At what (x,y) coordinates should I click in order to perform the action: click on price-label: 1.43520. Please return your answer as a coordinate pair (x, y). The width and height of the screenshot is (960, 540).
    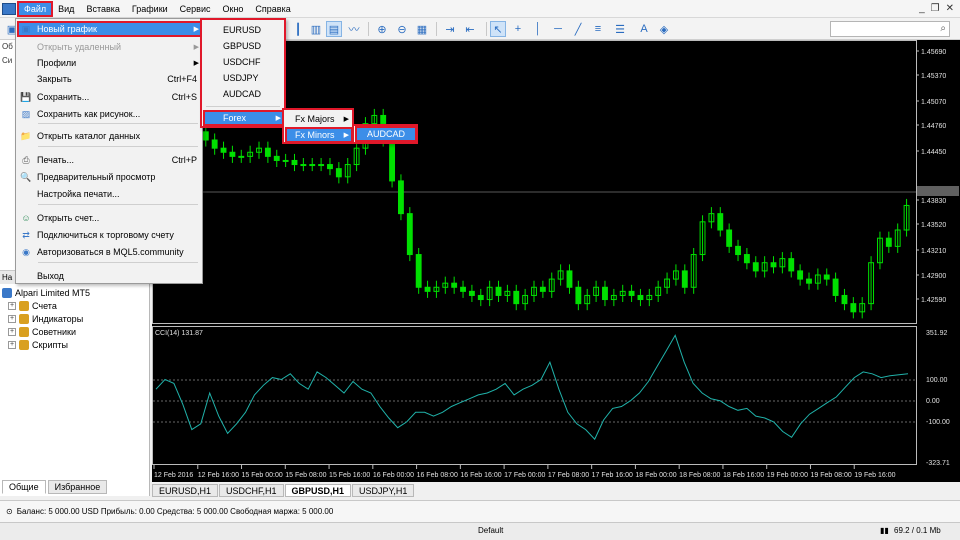
    Looking at the image, I should click on (933, 225).